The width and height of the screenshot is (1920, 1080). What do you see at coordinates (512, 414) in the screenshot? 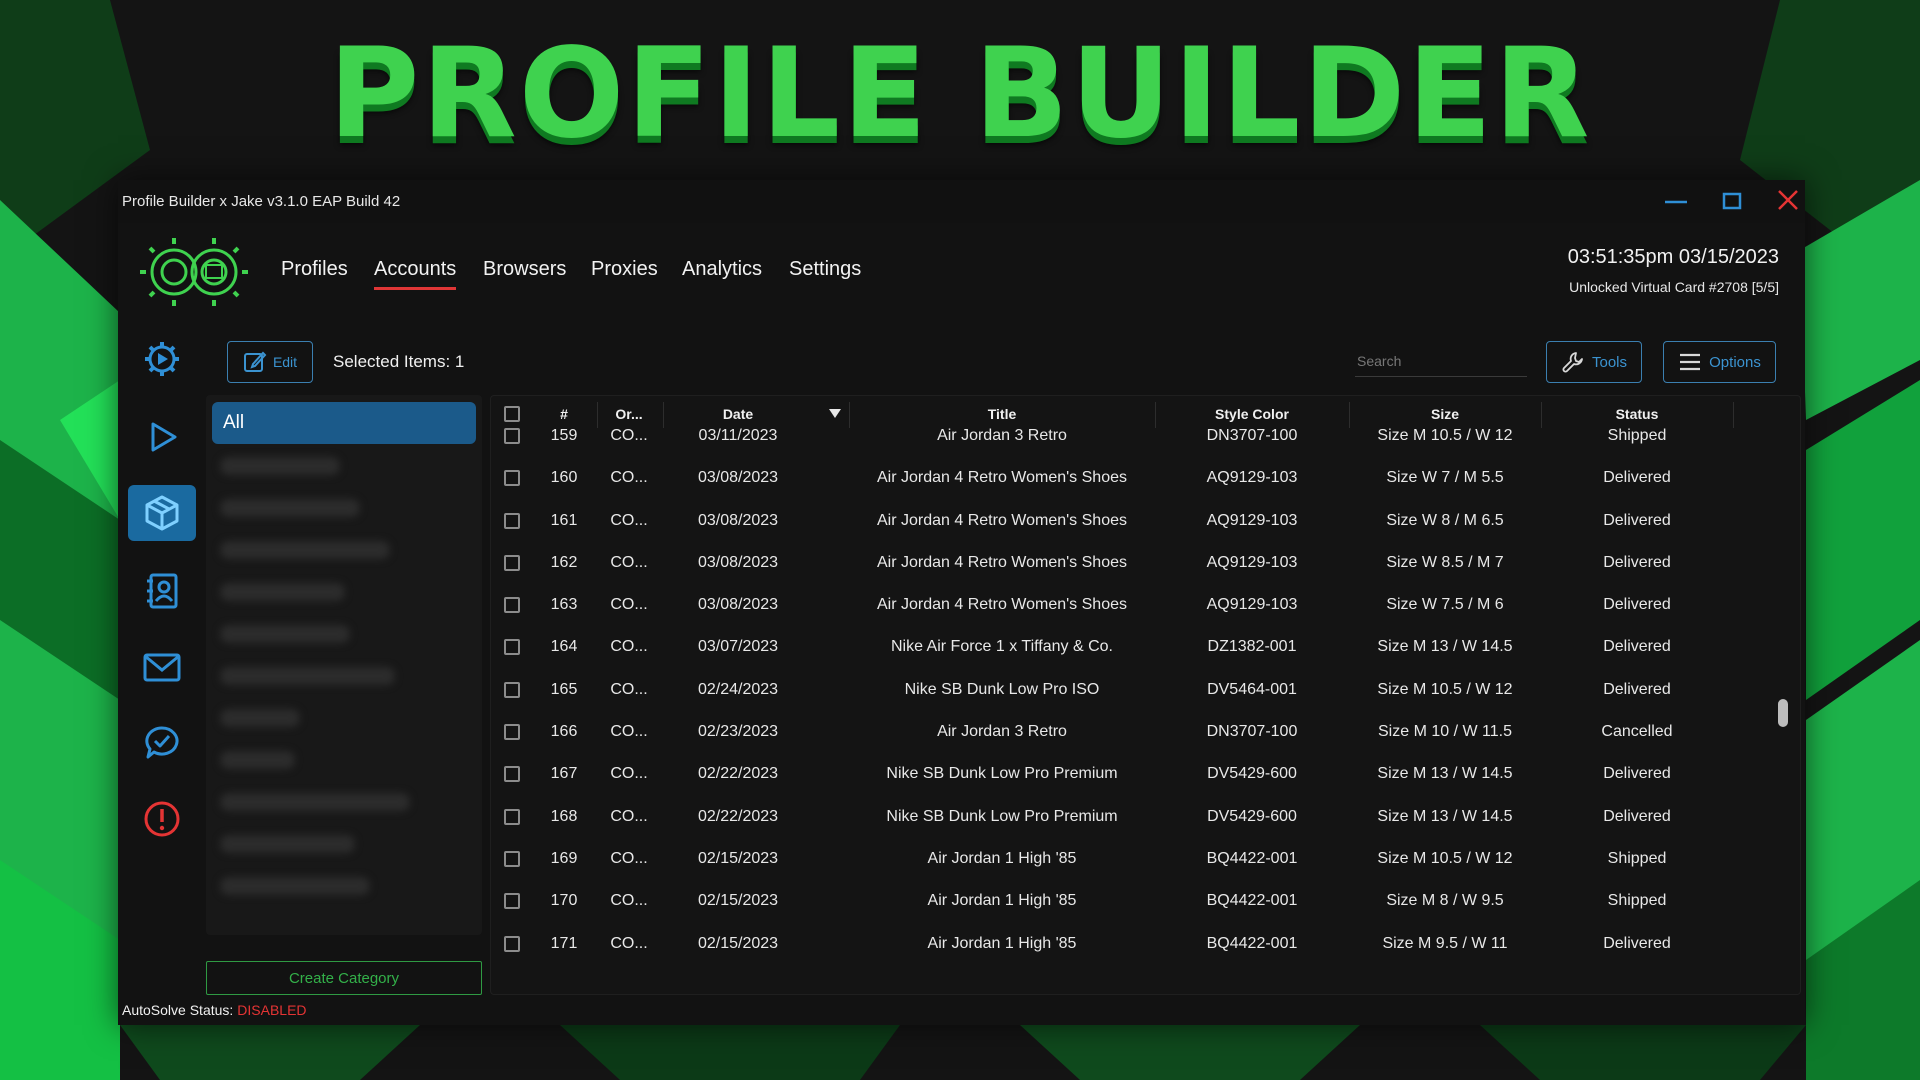
I see `select-all-checkbox` at bounding box center [512, 414].